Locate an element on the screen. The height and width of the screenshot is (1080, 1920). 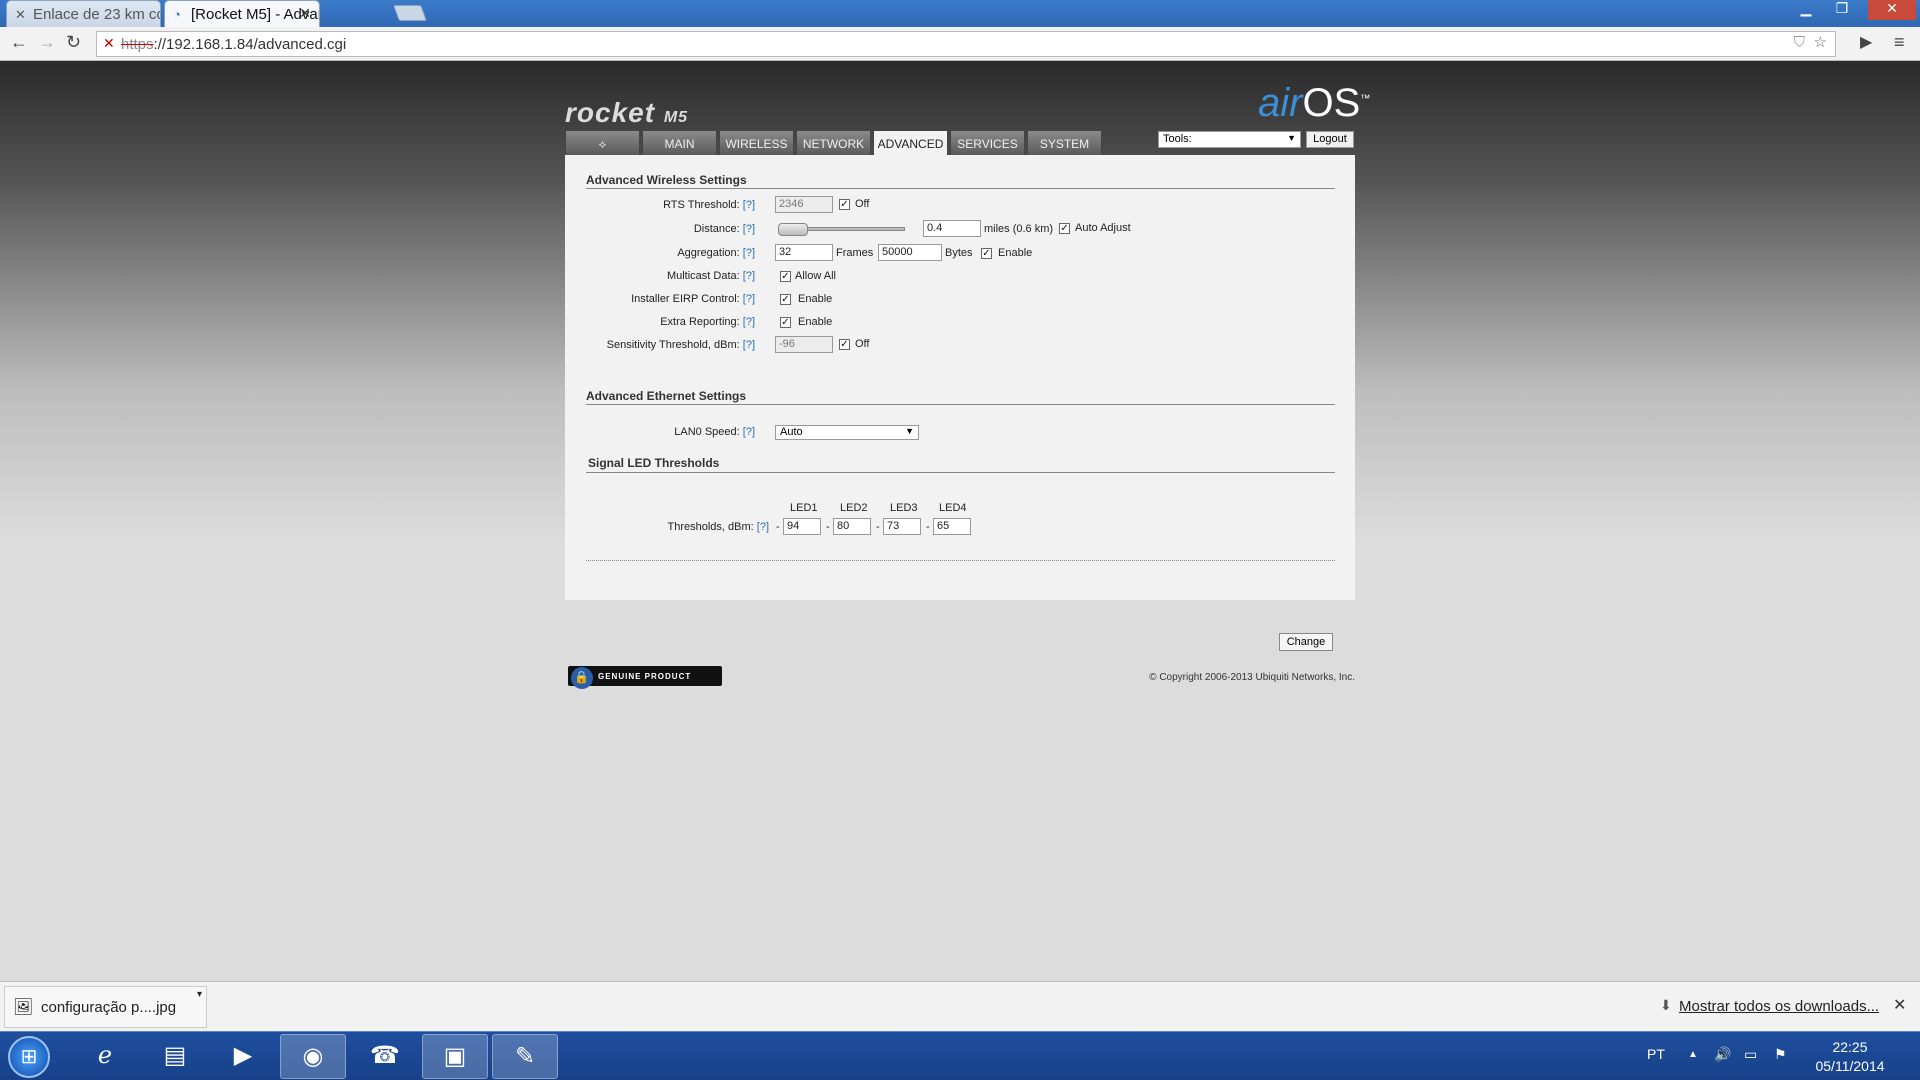
extra-reporting-label: Extra Reporting: [?] is located at coordinates (707, 322).